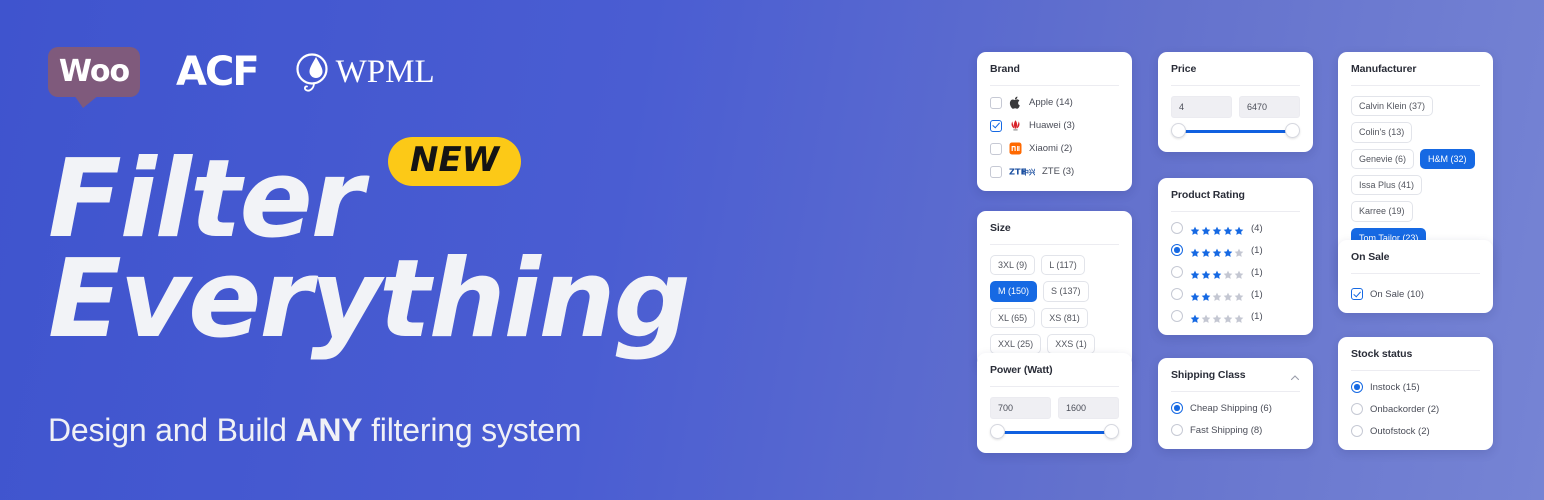  I want to click on panel-shipping-class-header: Shipping Class, so click(1235, 380).